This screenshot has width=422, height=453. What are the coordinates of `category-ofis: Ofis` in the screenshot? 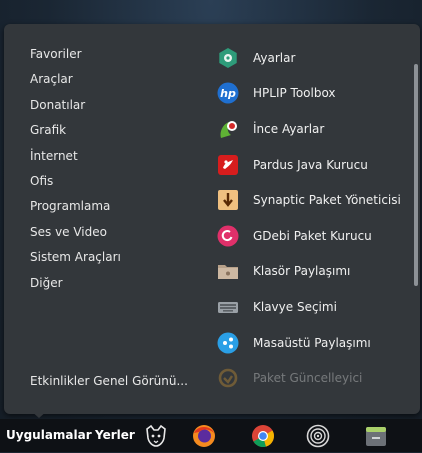 It's located at (120, 181).